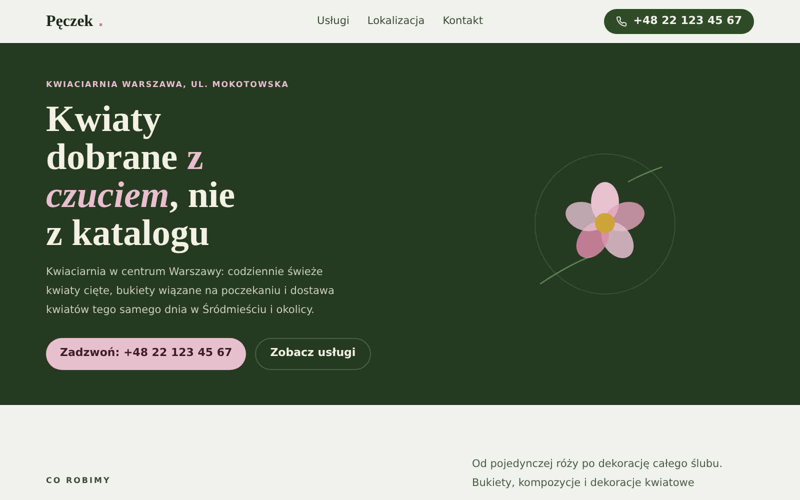 This screenshot has width=800, height=500. I want to click on nav-link: Usługi, so click(333, 22).